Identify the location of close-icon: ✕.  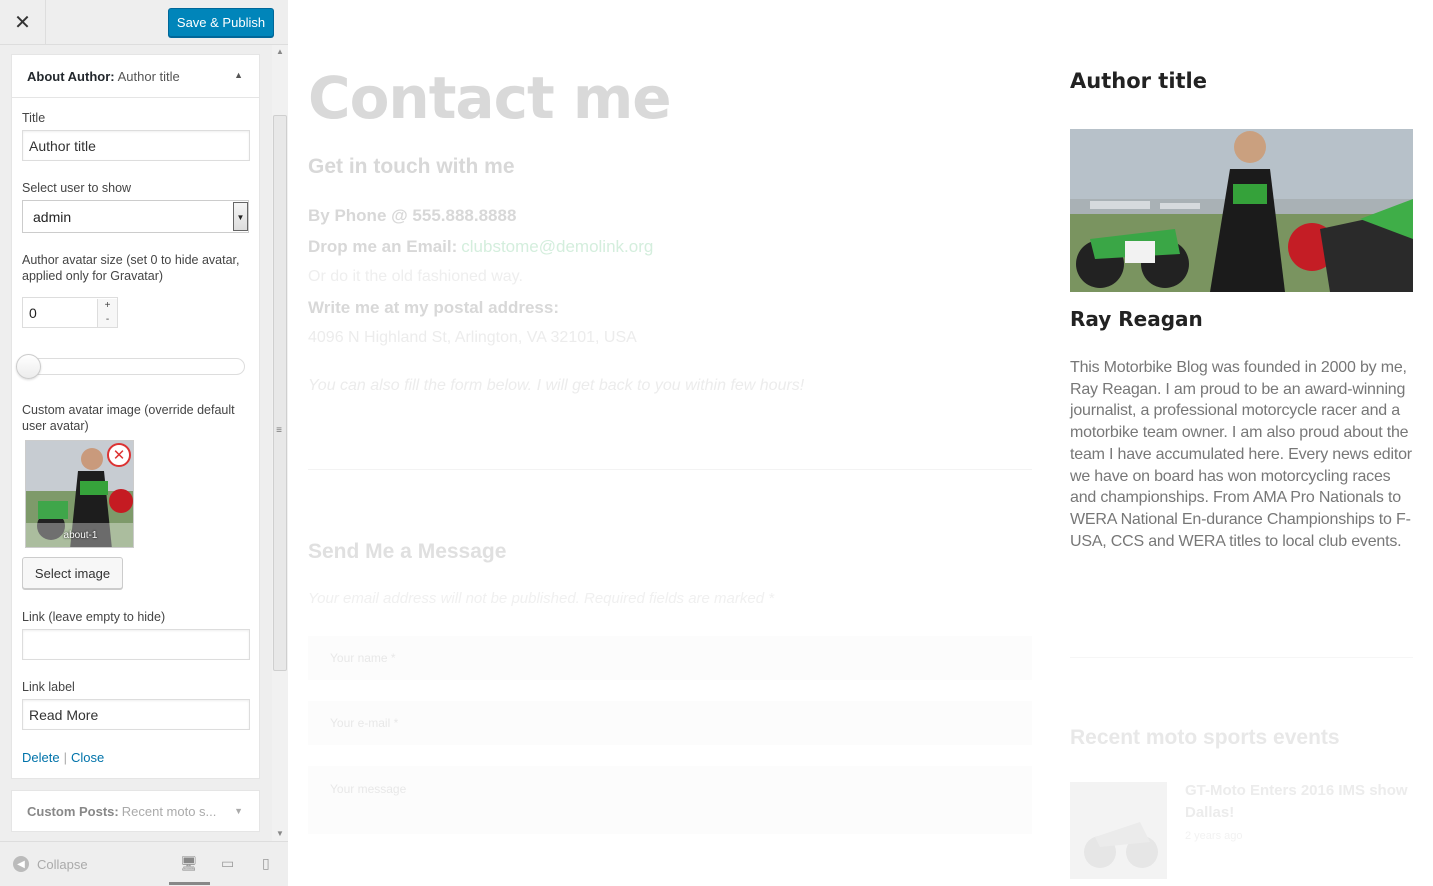
(23, 22).